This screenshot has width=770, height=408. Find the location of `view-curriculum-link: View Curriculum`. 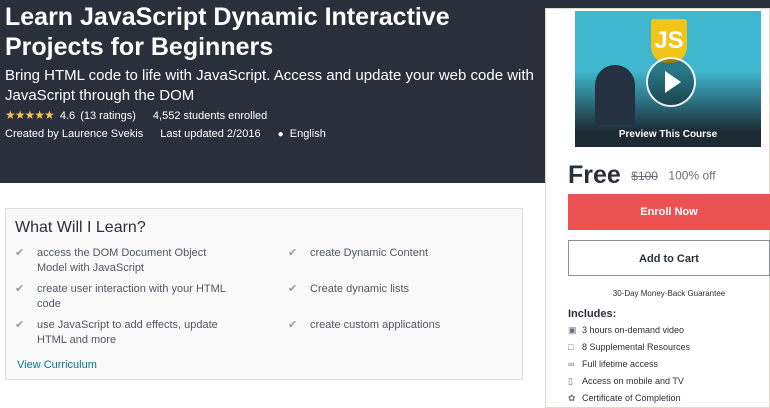

view-curriculum-link: View Curriculum is located at coordinates (57, 365).